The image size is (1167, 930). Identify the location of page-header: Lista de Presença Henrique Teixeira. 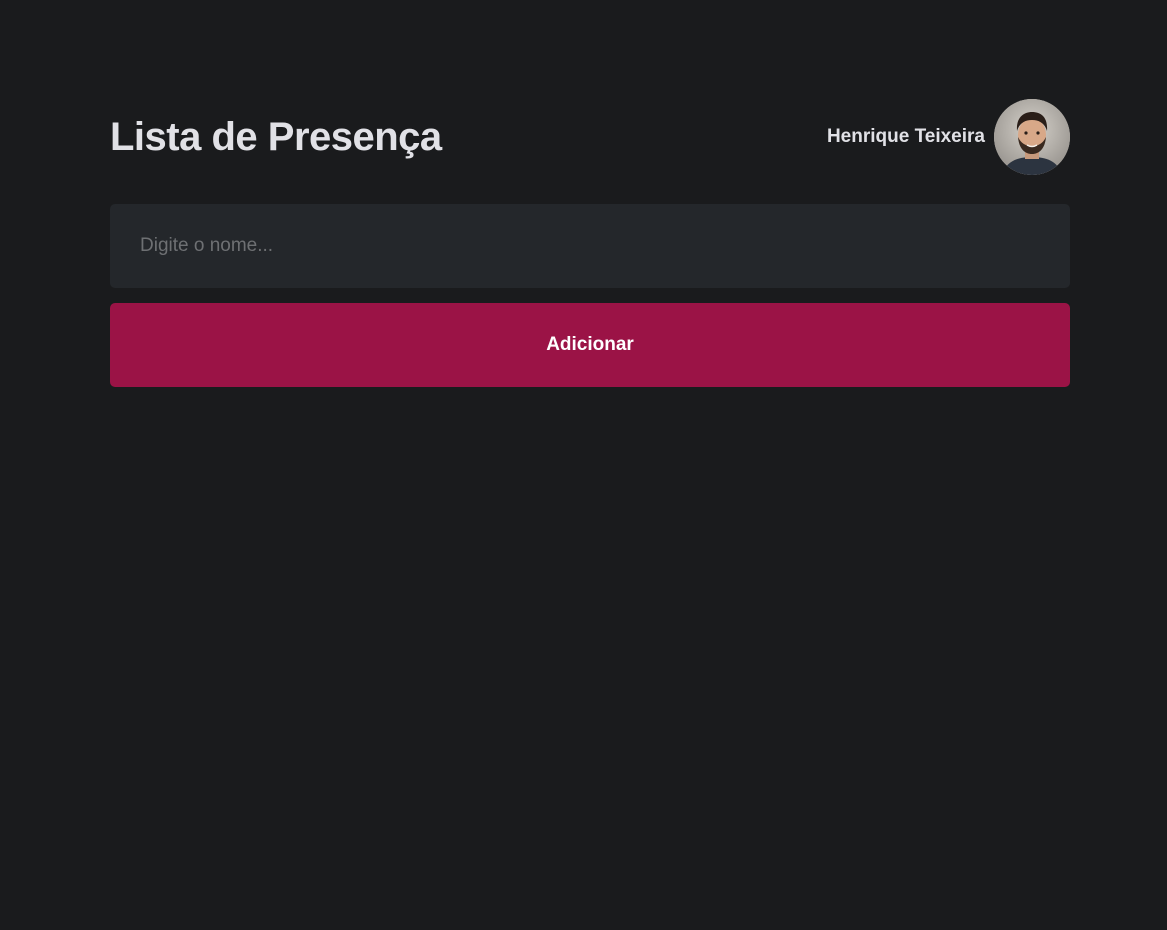
(590, 136).